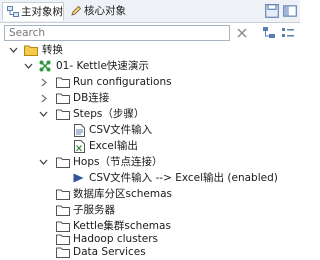 This screenshot has height=260, width=320. I want to click on expand-all-icon, so click(269, 33).